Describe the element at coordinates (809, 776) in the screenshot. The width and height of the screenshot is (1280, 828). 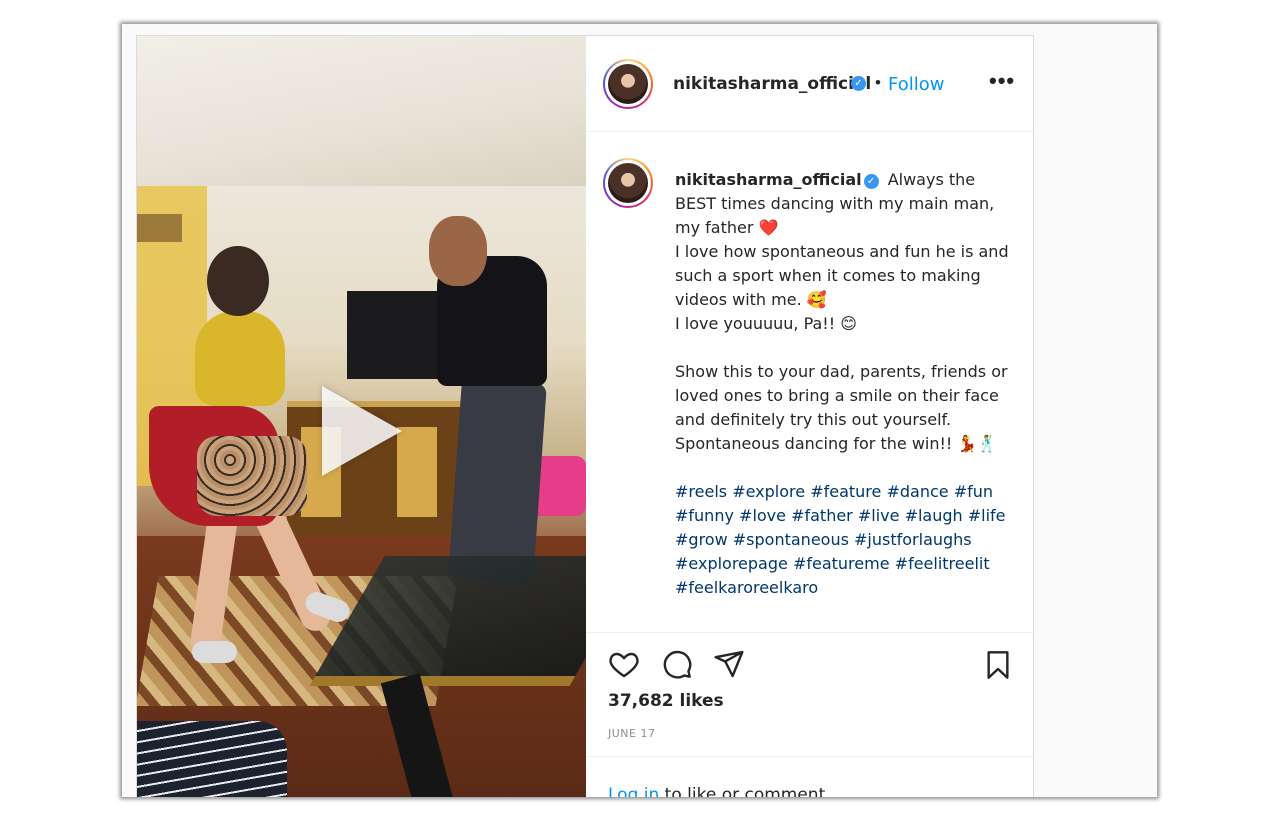
I see `login-prompt: Log in to like or comment.` at that location.